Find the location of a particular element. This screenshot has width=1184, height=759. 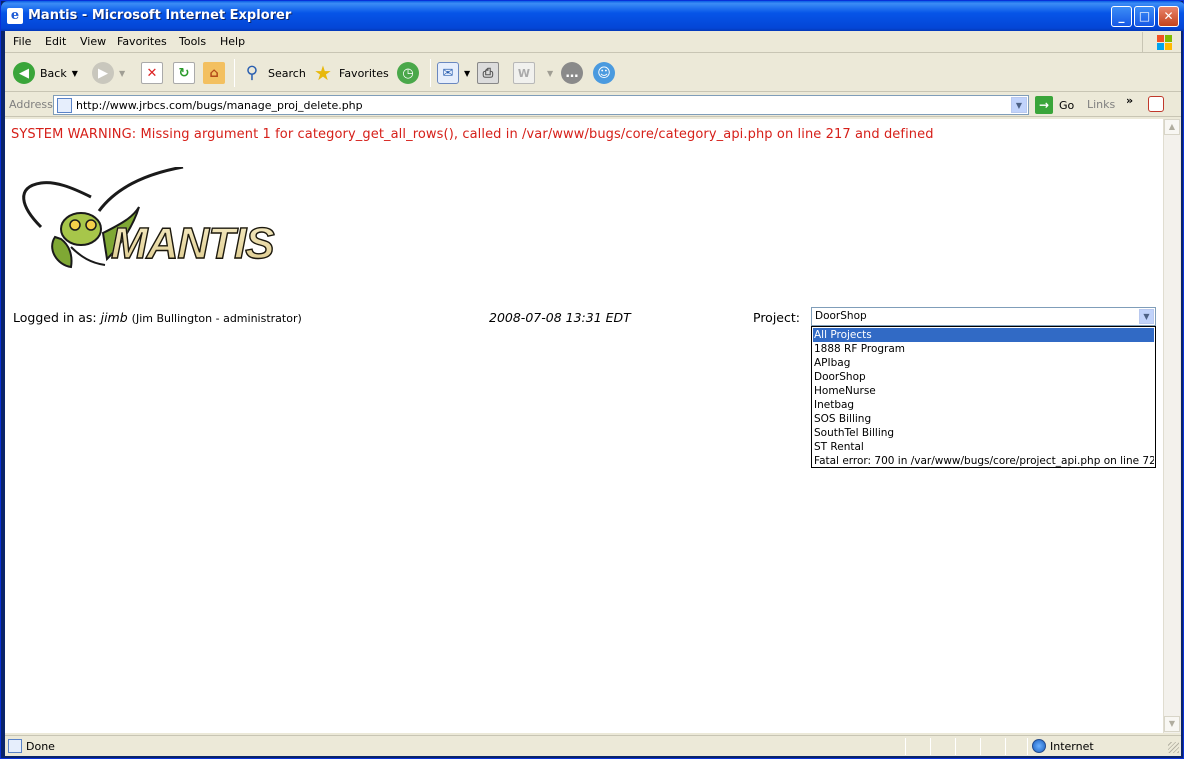

forward-button: ▶ ▼ is located at coordinates (108, 73).